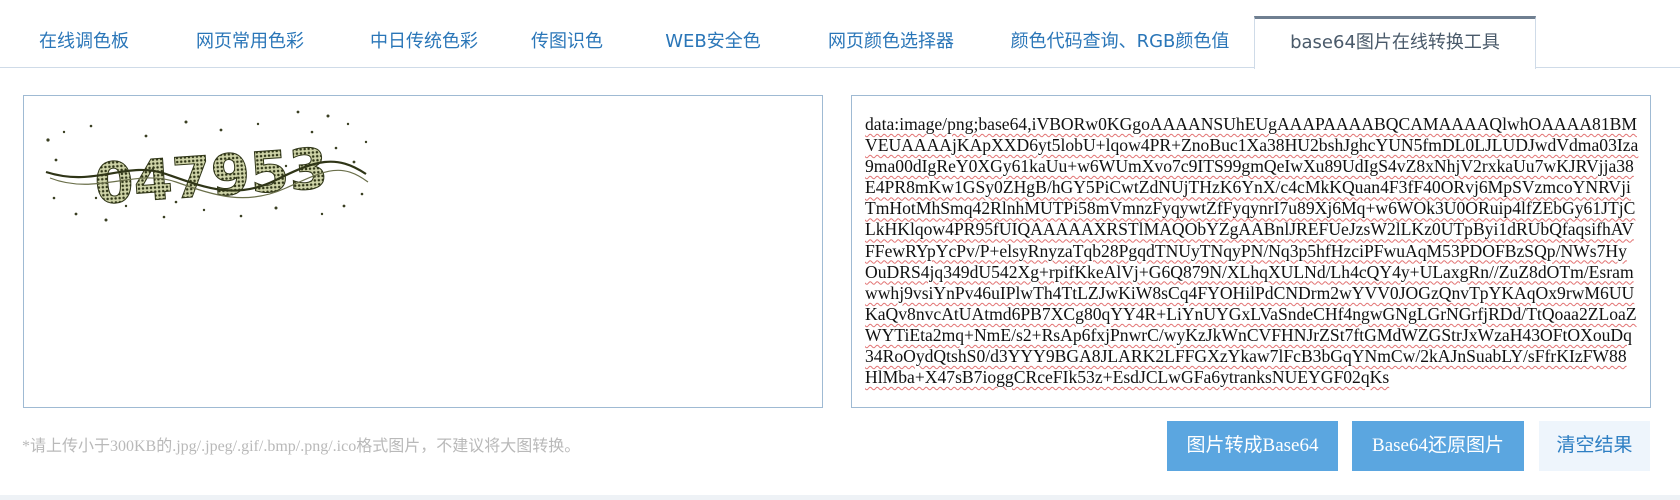 This screenshot has width=1680, height=500. What do you see at coordinates (84, 42) in the screenshot?
I see `tab-color-palette: 在线调色板` at bounding box center [84, 42].